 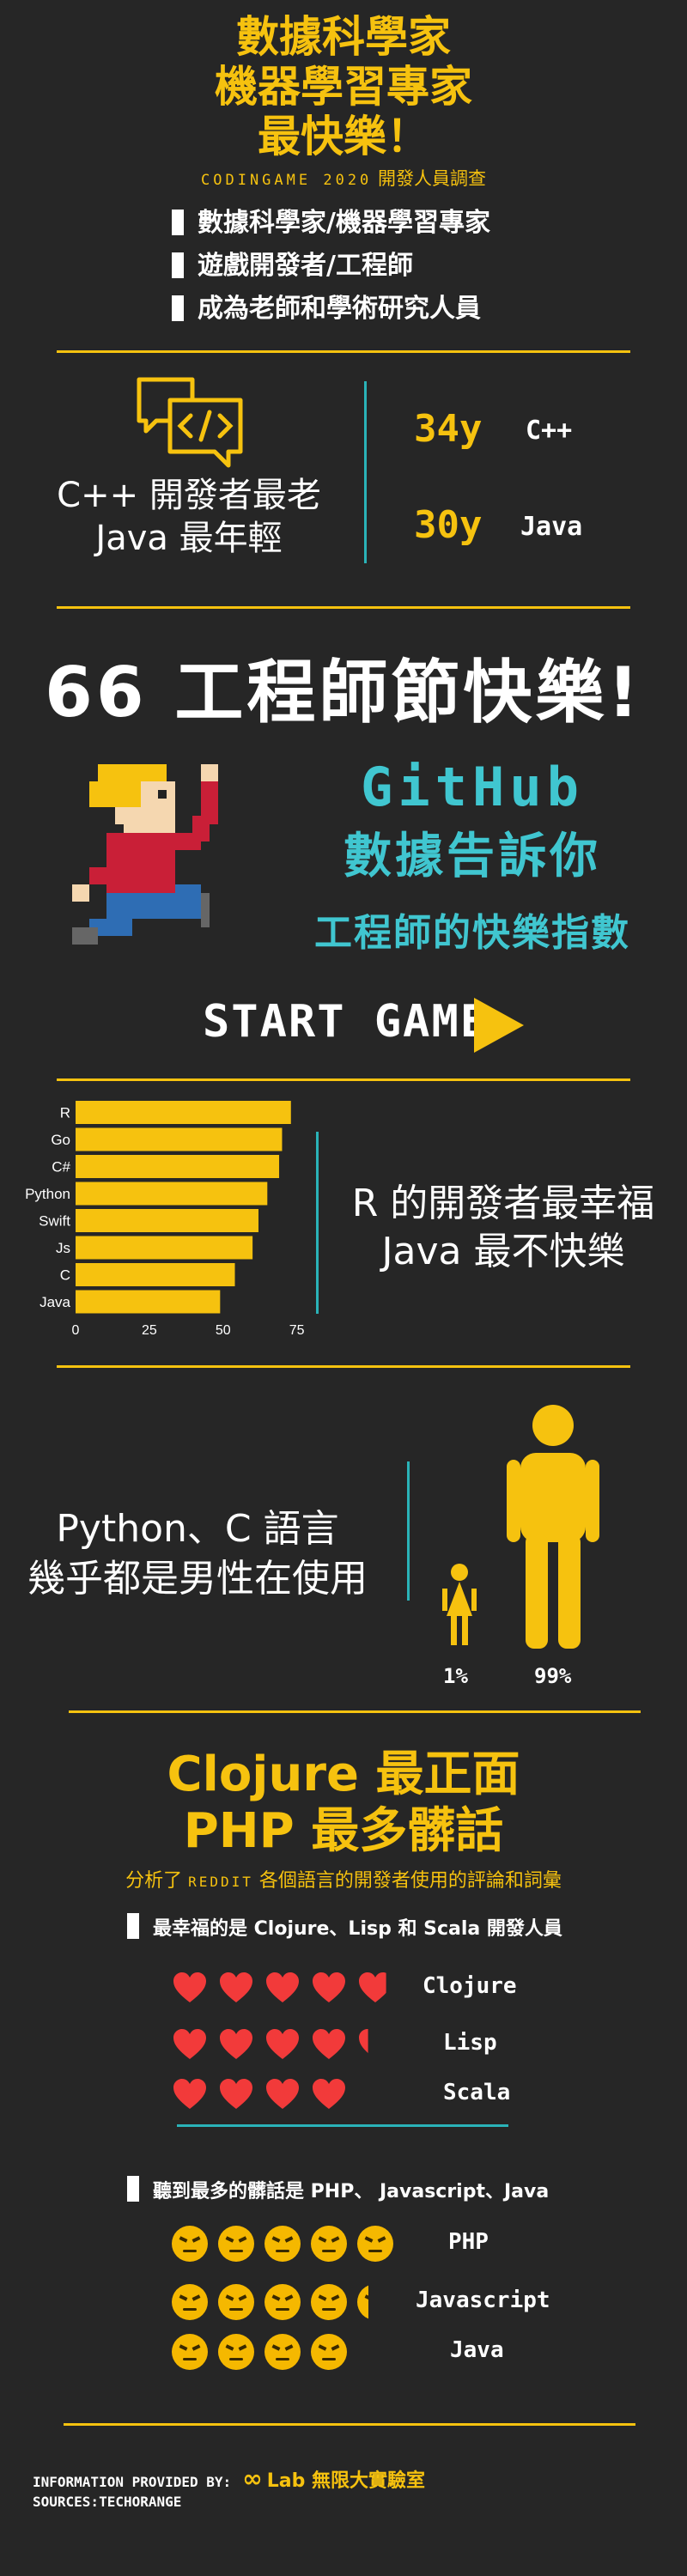 I want to click on subtitle-zh: 開發人員調查, so click(x=431, y=178).